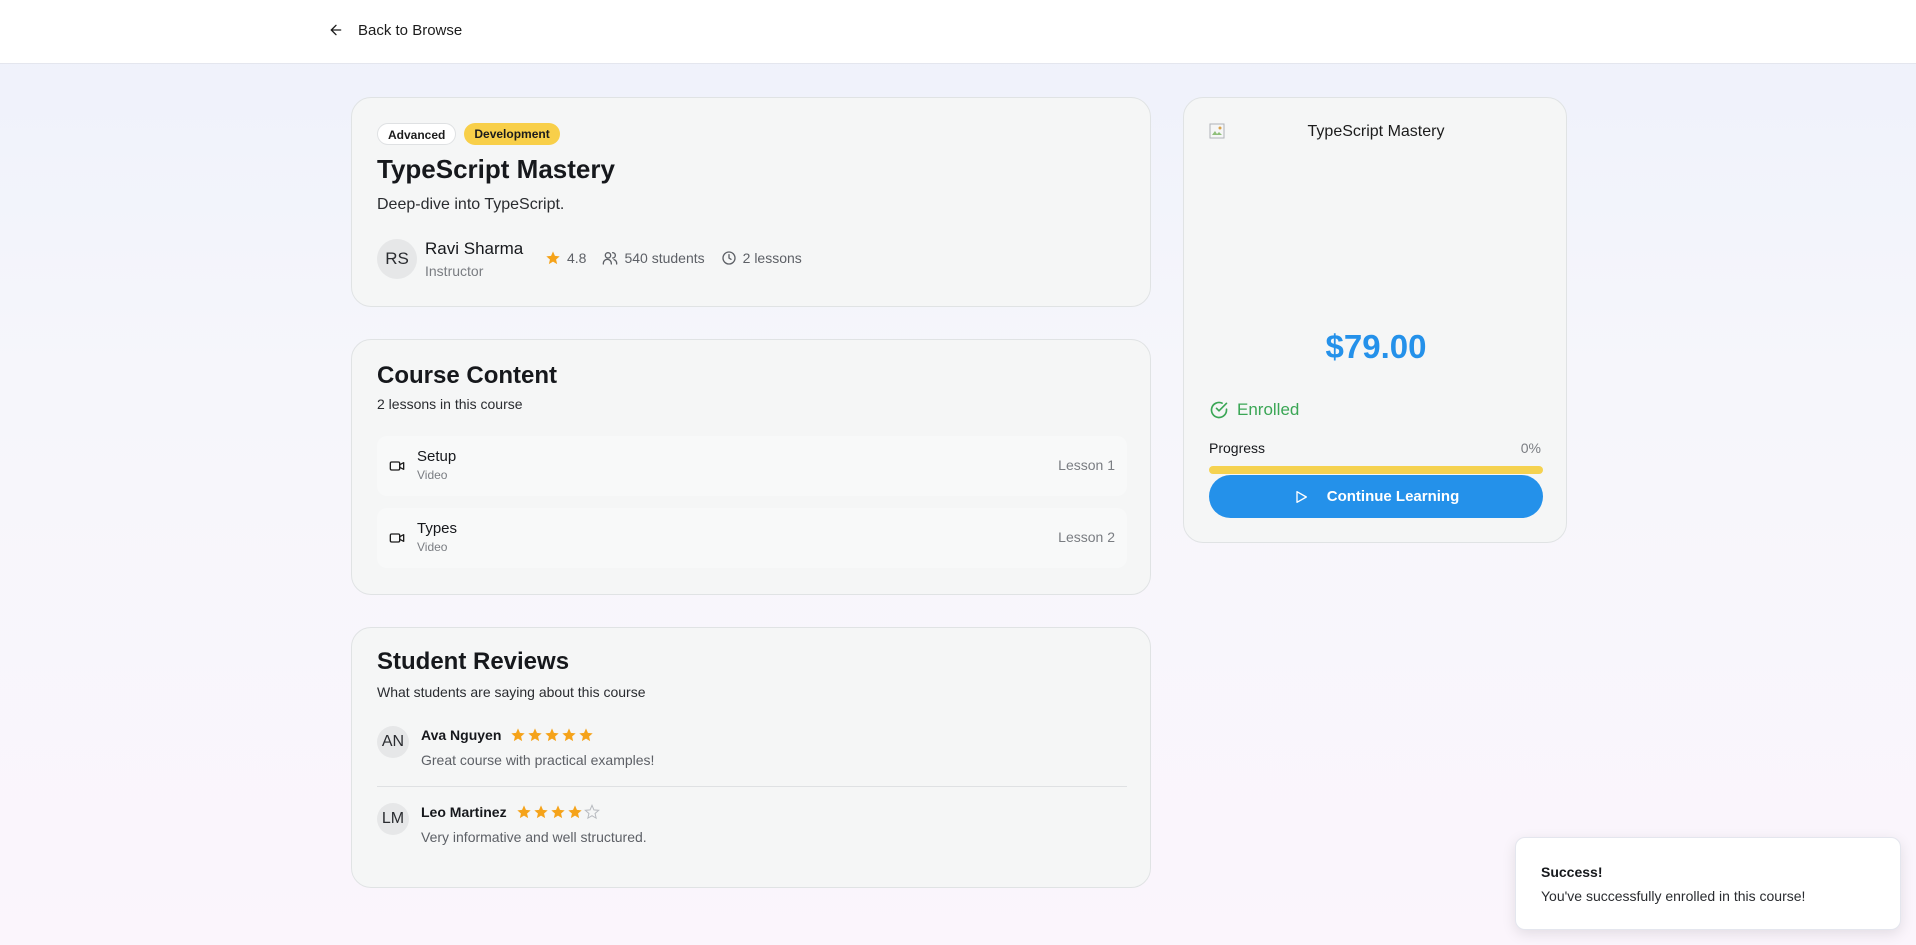 This screenshot has height=945, width=1916. Describe the element at coordinates (577, 258) in the screenshot. I see `rating-value: 4.8` at that location.